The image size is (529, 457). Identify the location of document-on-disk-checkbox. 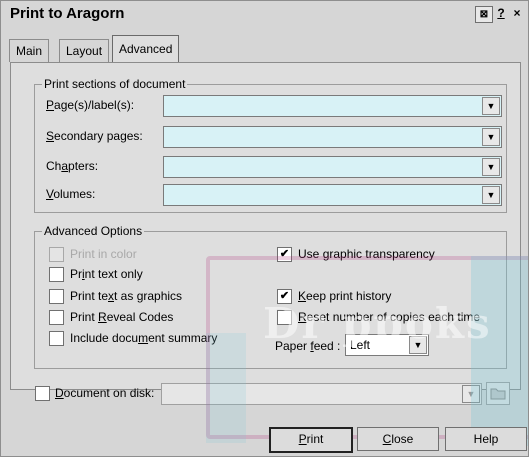
(42, 393).